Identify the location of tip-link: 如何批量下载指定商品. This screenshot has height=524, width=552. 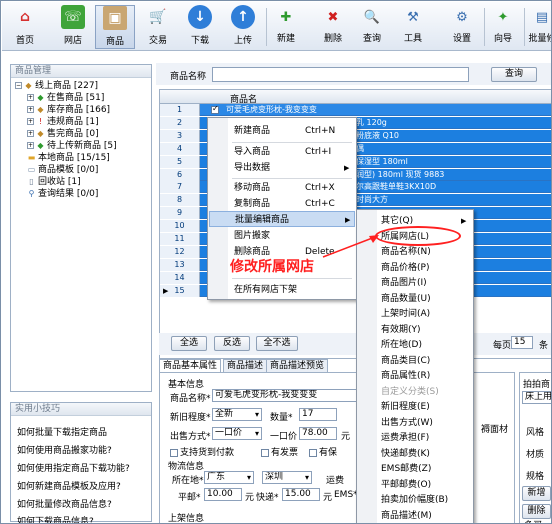
(62, 431).